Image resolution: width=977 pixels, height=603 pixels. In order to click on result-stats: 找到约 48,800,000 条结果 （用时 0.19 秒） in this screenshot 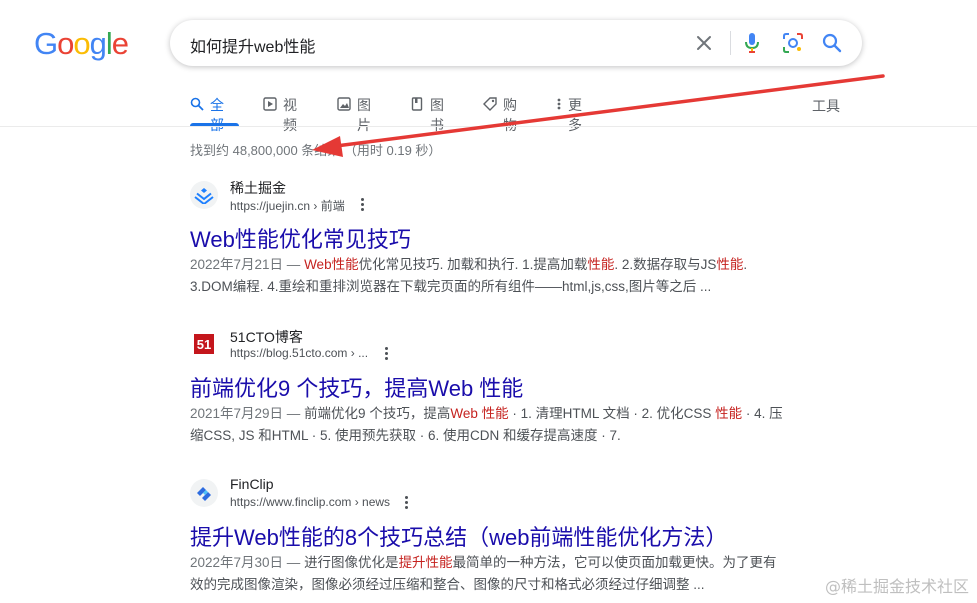, I will do `click(316, 150)`.